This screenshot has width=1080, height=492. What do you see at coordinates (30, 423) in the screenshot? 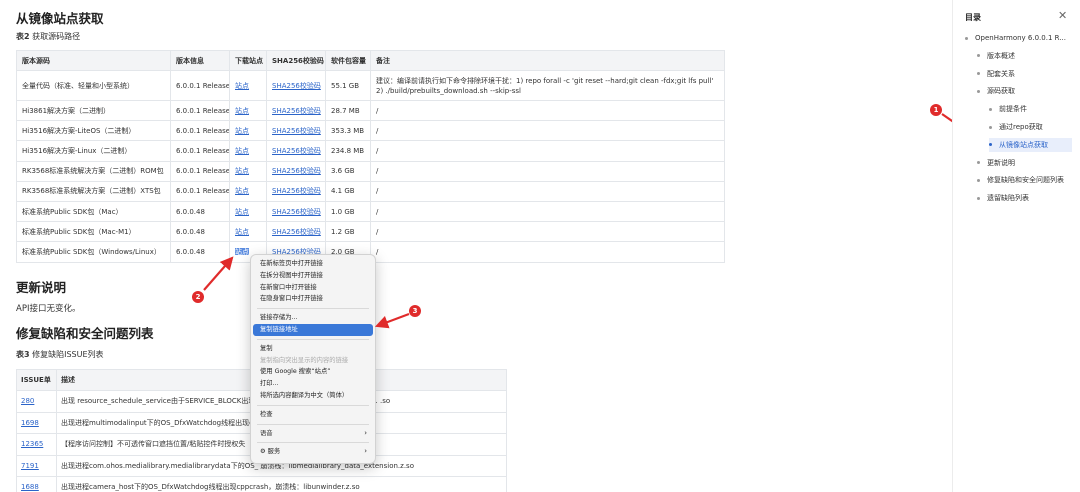
I see `issue-link: 1698` at bounding box center [30, 423].